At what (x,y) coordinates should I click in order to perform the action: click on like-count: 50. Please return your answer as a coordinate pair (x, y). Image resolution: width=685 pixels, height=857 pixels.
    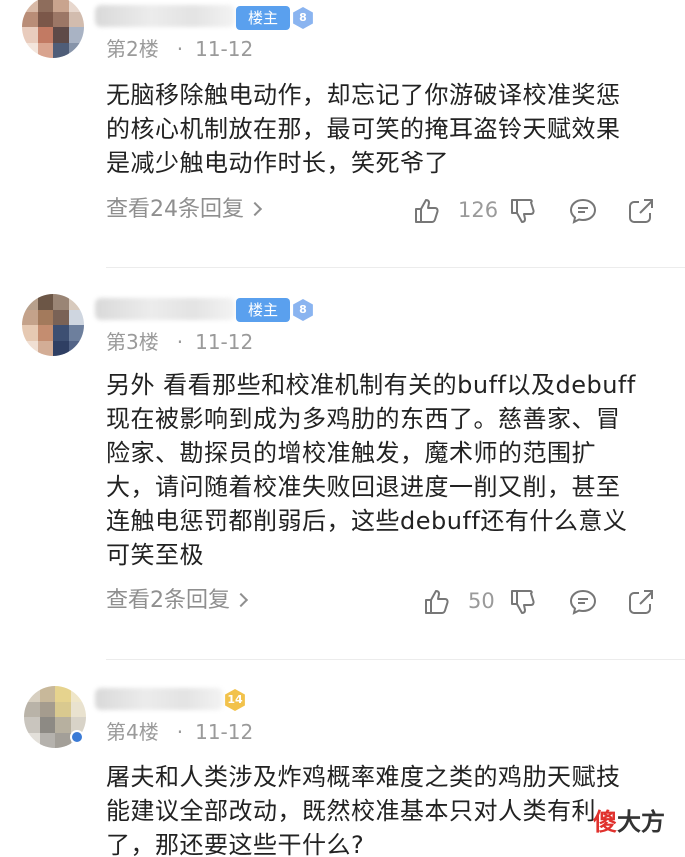
    Looking at the image, I should click on (481, 601).